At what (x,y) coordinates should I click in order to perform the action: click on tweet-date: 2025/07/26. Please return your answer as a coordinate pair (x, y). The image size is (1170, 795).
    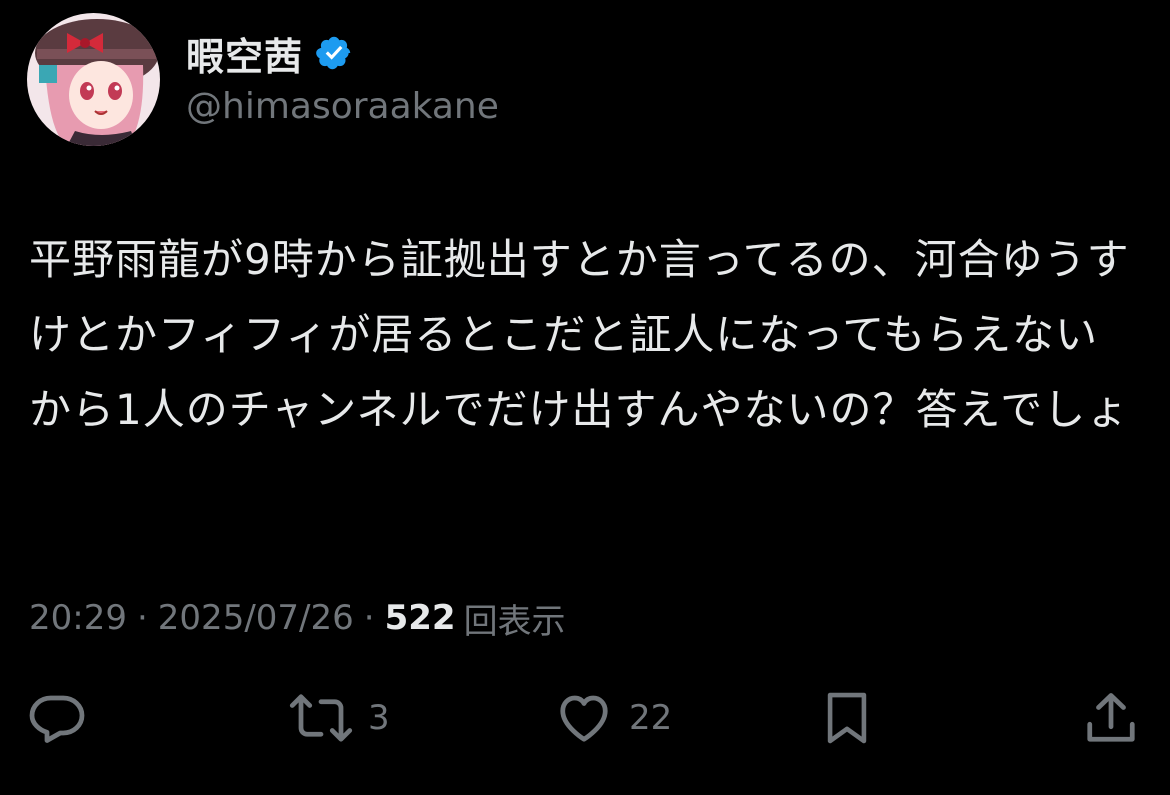
    Looking at the image, I should click on (256, 618).